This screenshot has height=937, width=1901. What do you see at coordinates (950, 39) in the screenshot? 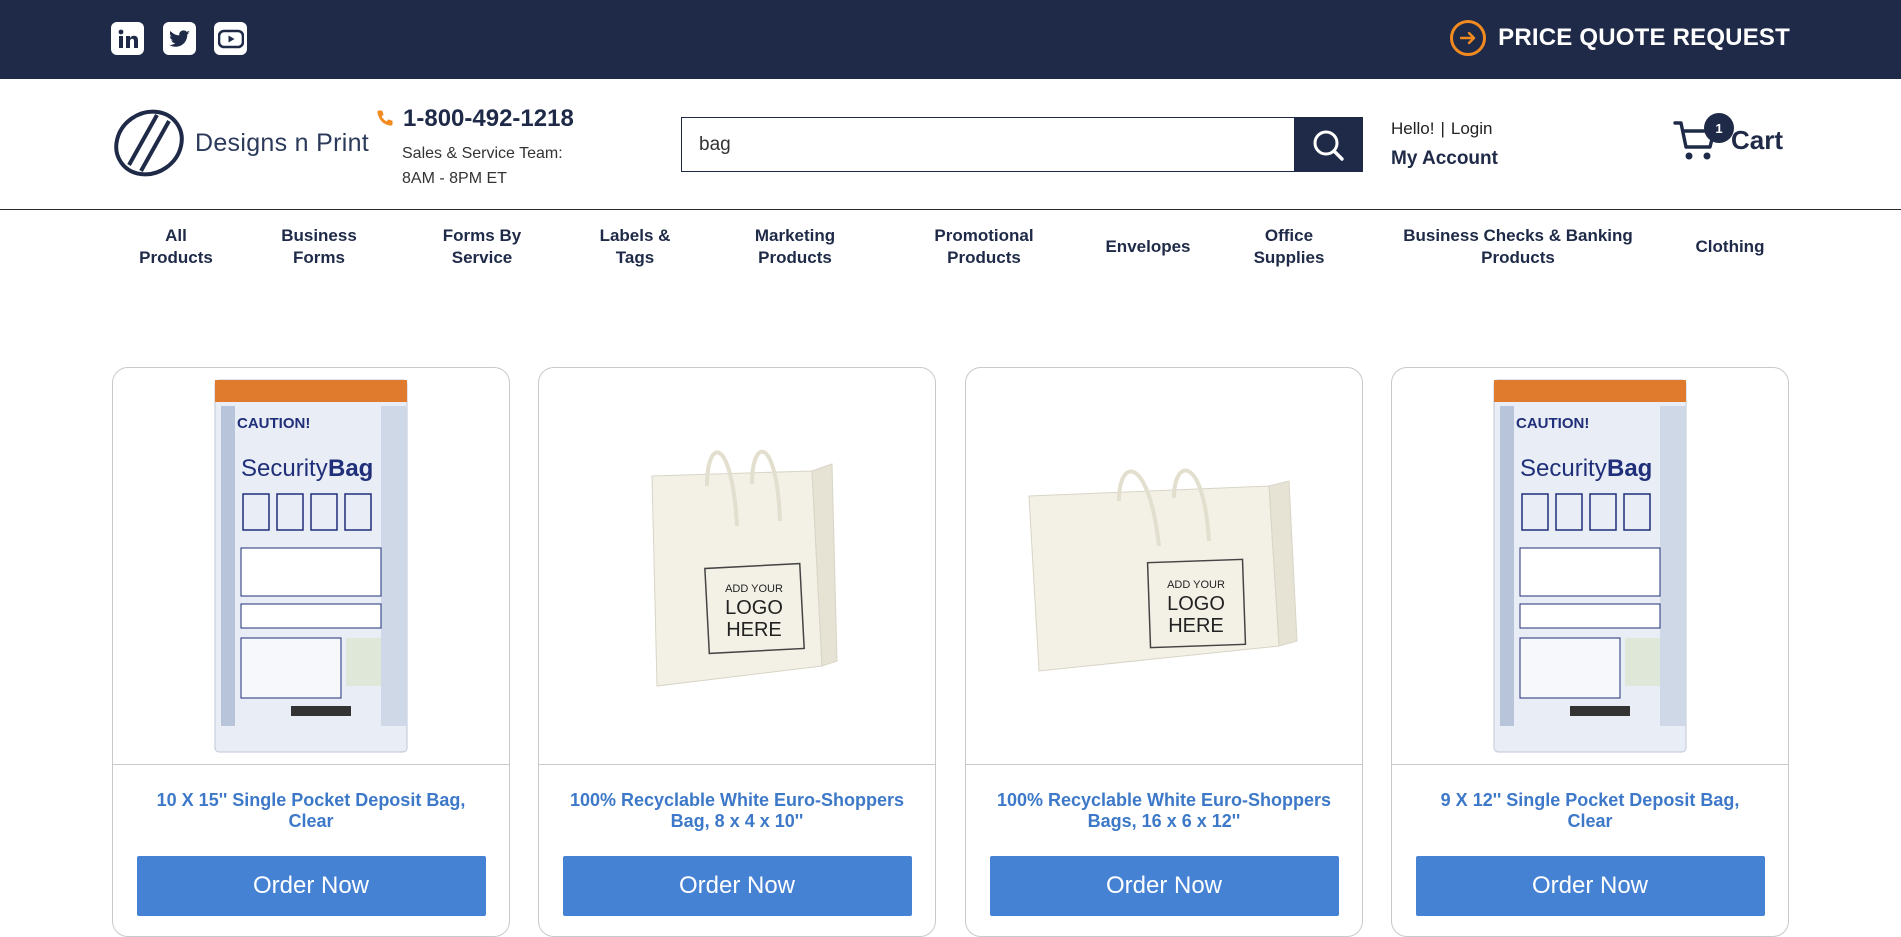
I see `top-bar: PRICE QUOTE REQUEST` at bounding box center [950, 39].